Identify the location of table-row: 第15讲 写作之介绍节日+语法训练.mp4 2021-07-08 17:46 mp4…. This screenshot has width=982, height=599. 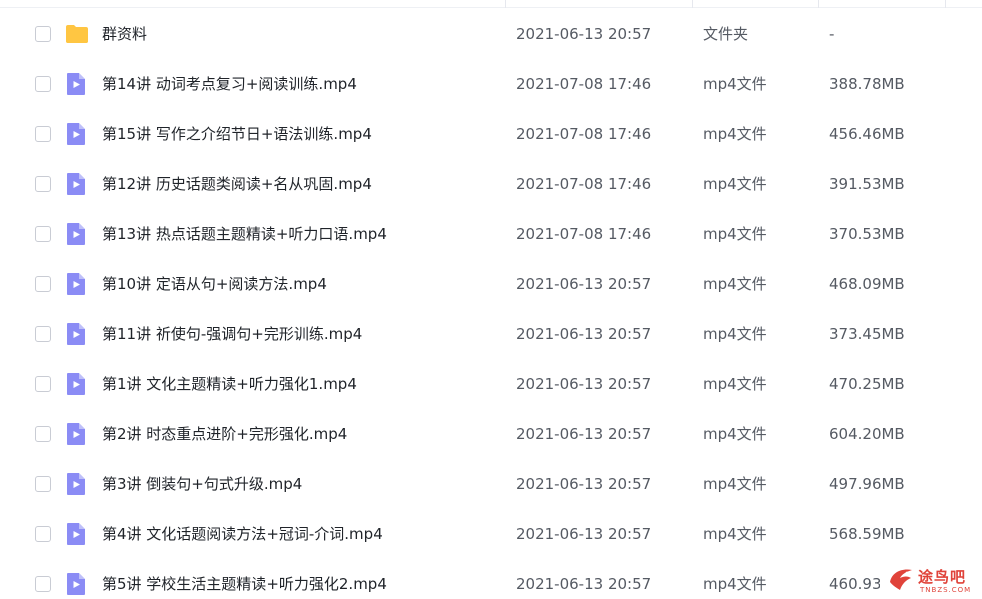
(491, 134).